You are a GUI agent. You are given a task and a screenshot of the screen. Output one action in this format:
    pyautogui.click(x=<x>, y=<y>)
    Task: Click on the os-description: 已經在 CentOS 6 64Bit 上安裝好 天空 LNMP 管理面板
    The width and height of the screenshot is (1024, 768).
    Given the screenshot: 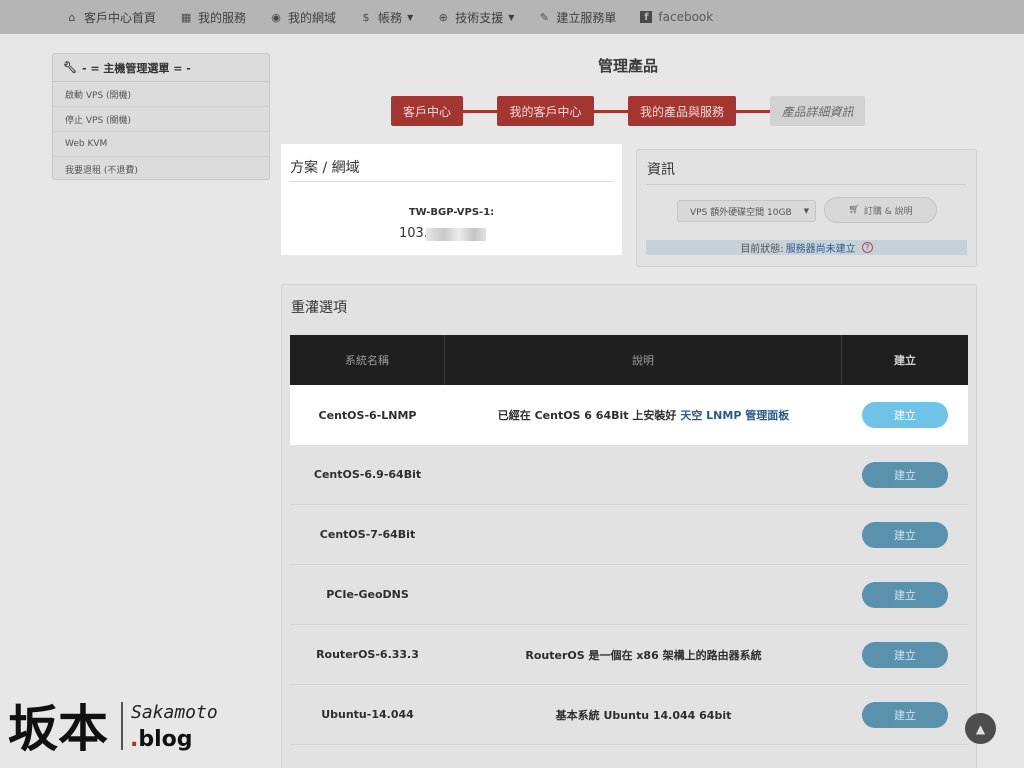 What is the action you would take?
    pyautogui.click(x=643, y=415)
    